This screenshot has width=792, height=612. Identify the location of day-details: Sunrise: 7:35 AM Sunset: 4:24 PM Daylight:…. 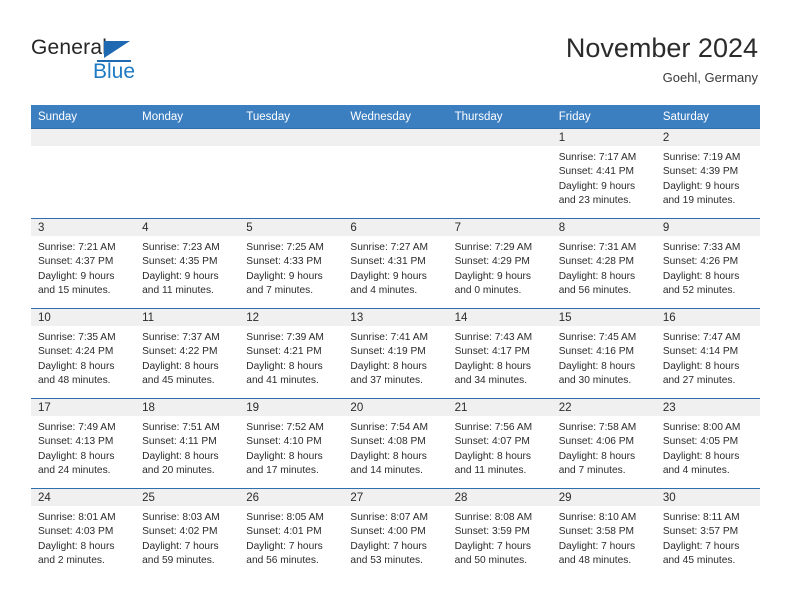
(83, 357).